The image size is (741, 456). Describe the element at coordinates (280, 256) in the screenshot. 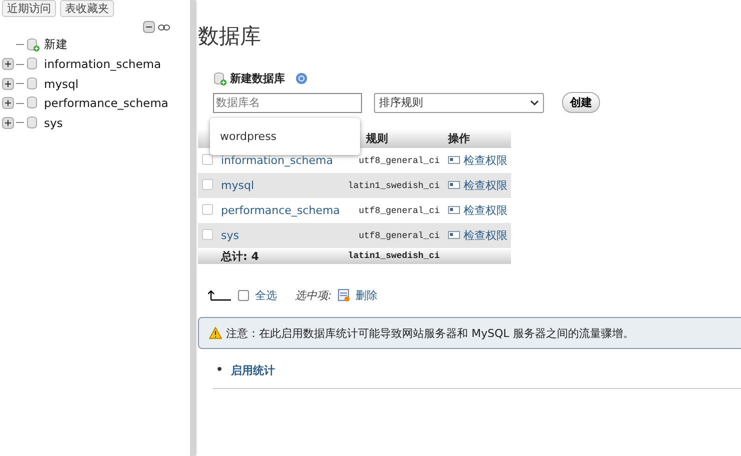

I see `total-label: 总计: 4` at that location.